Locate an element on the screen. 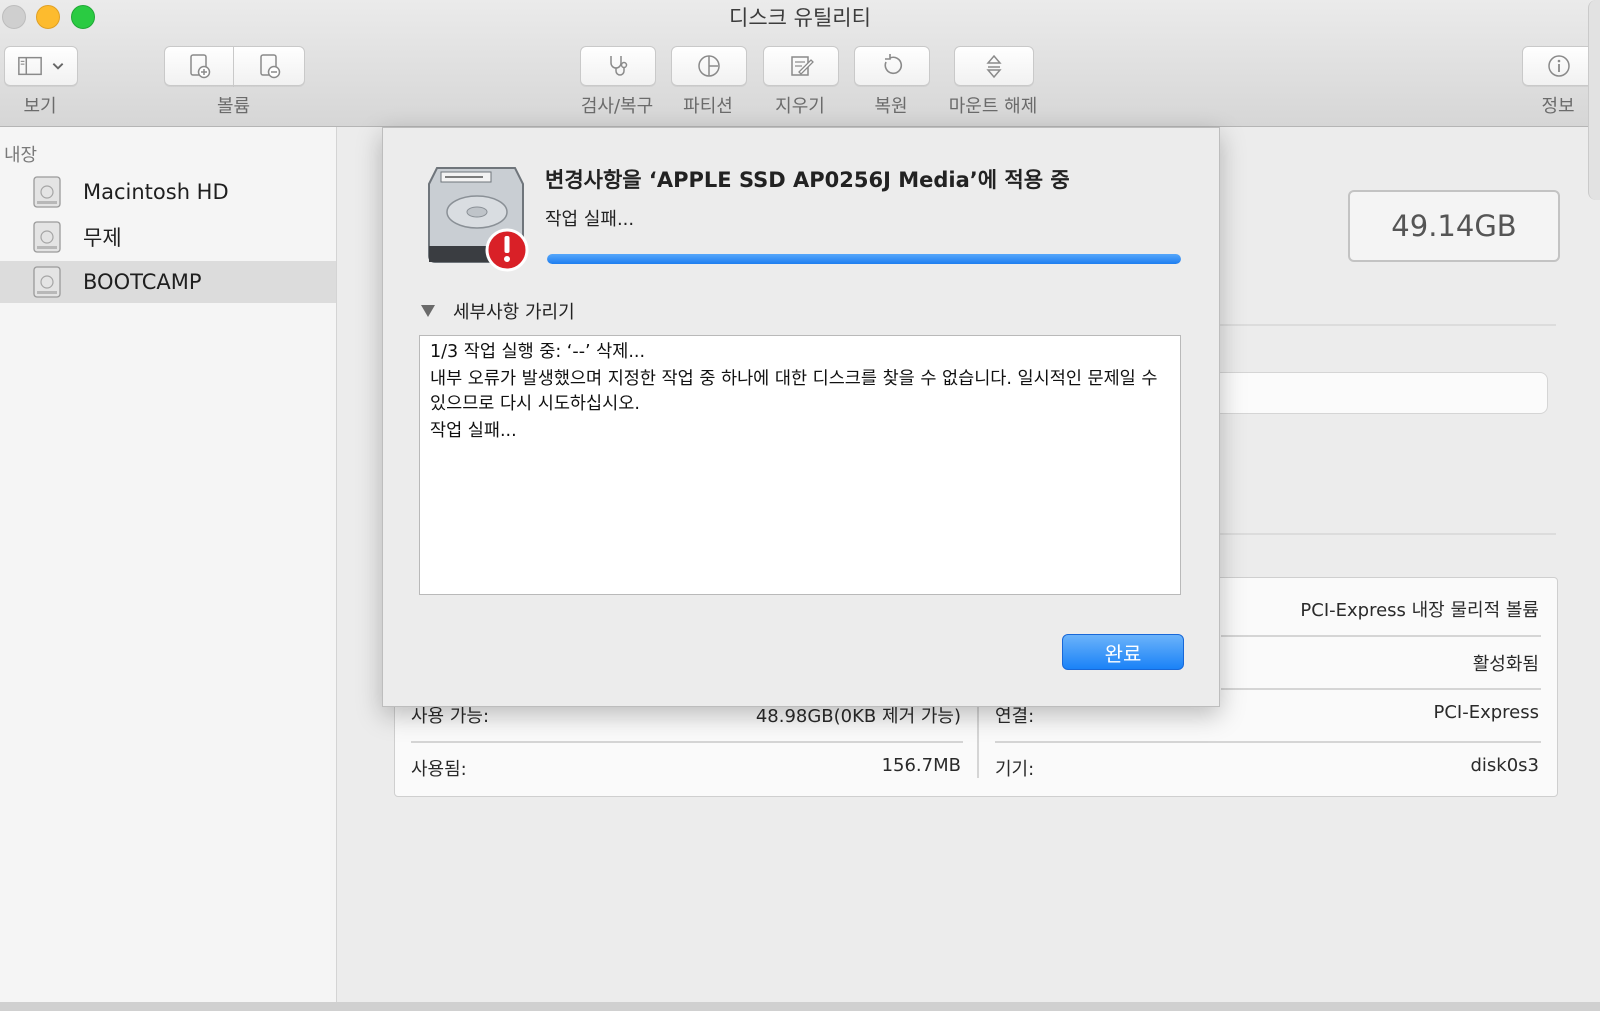 The height and width of the screenshot is (1011, 1600). first-aid-label: 검사/복구 is located at coordinates (617, 106).